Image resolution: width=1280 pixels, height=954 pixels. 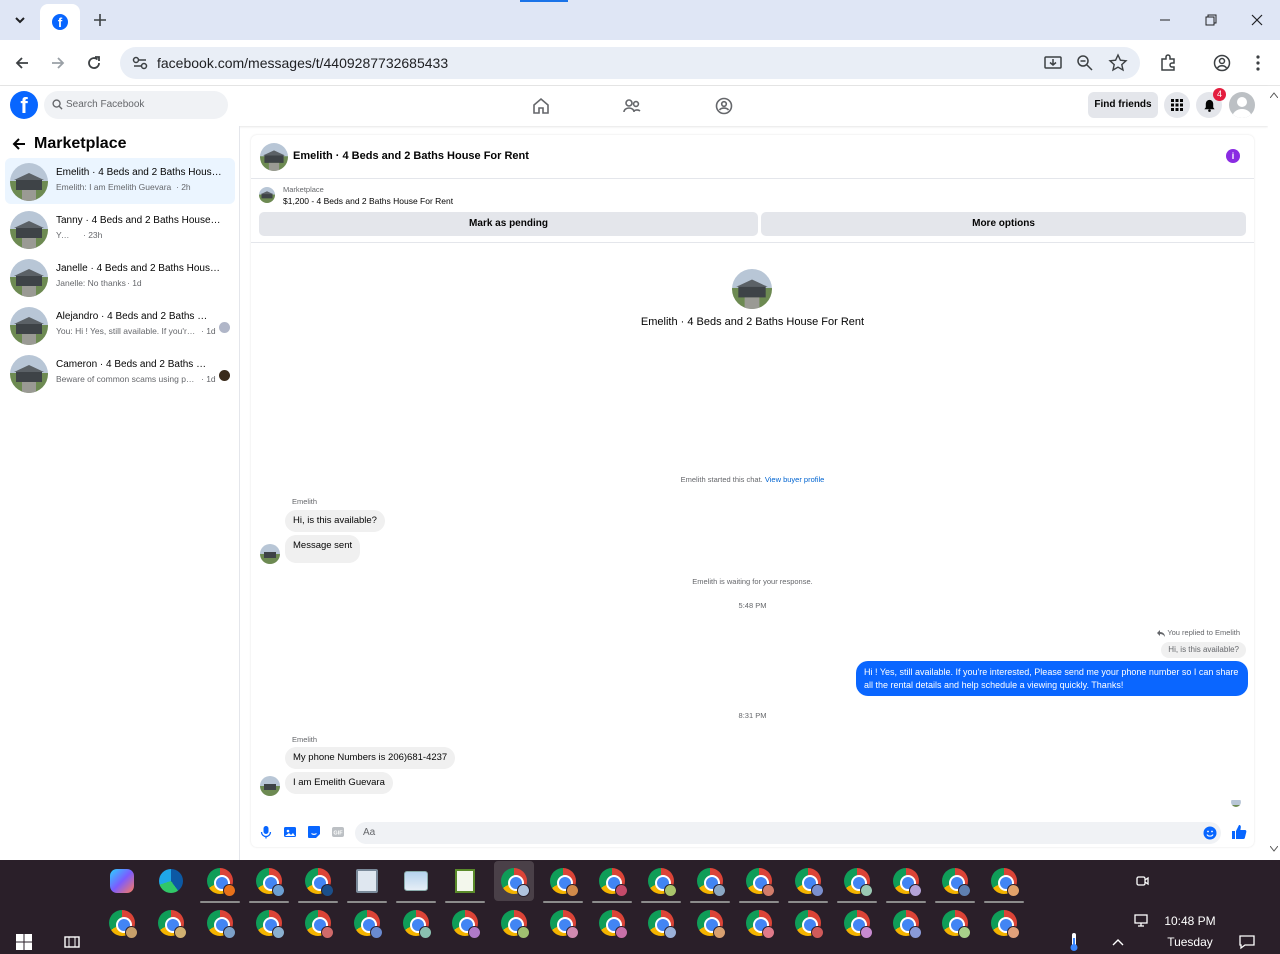 What do you see at coordinates (1074, 942) in the screenshot?
I see `weather-widget` at bounding box center [1074, 942].